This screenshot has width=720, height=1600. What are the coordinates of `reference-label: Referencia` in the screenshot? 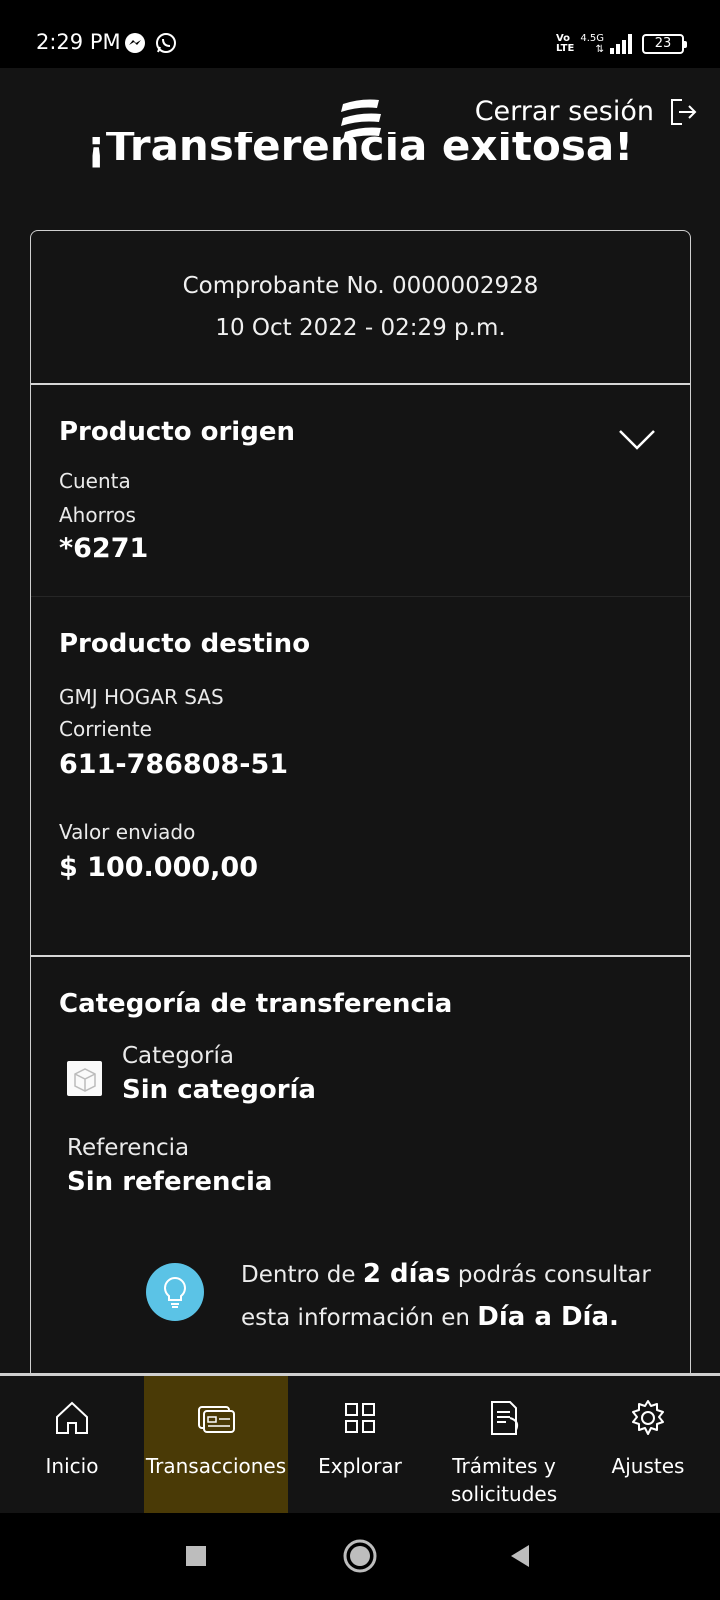 It's located at (128, 1148).